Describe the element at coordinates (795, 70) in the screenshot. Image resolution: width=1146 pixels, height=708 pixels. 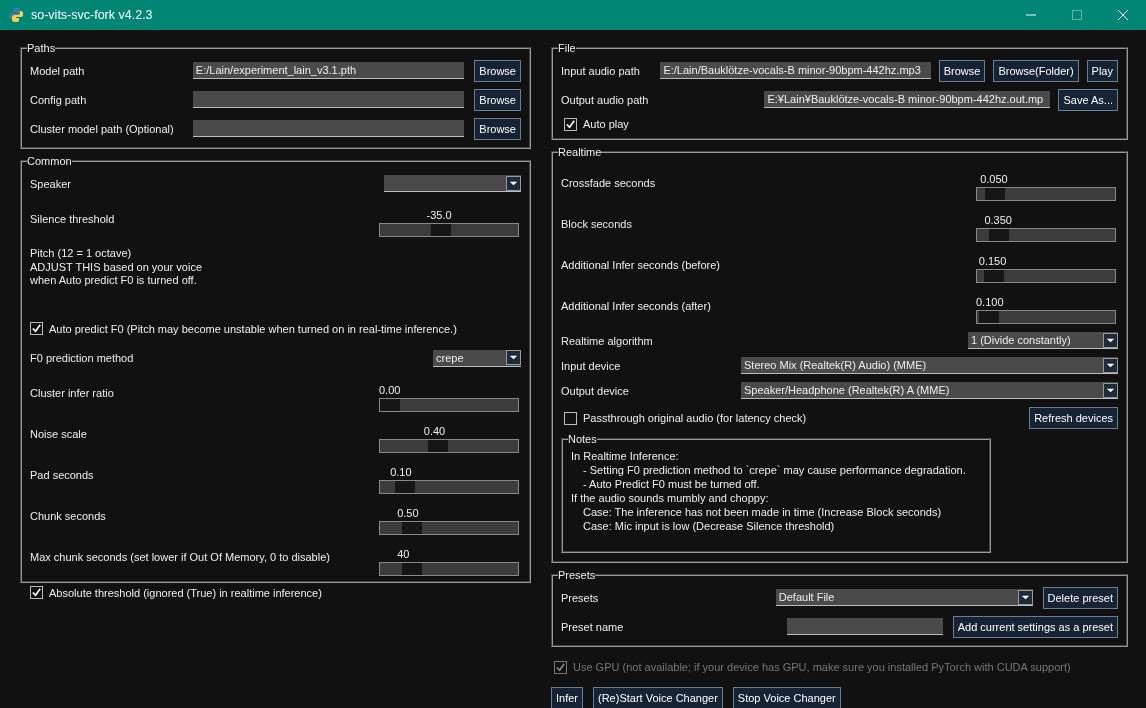
I see `input-path-field: E:/Lain/Bauklötze-vocals-B minor-90bpm-442hz.mp3` at that location.